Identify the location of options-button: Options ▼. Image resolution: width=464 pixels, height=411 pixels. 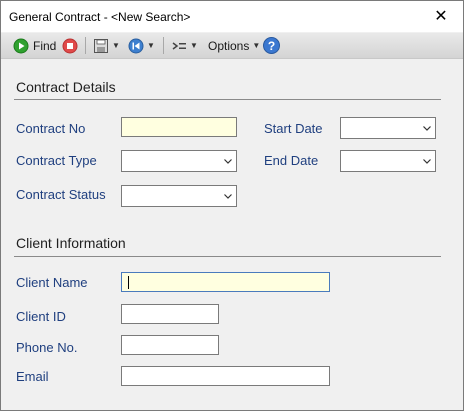
(234, 45).